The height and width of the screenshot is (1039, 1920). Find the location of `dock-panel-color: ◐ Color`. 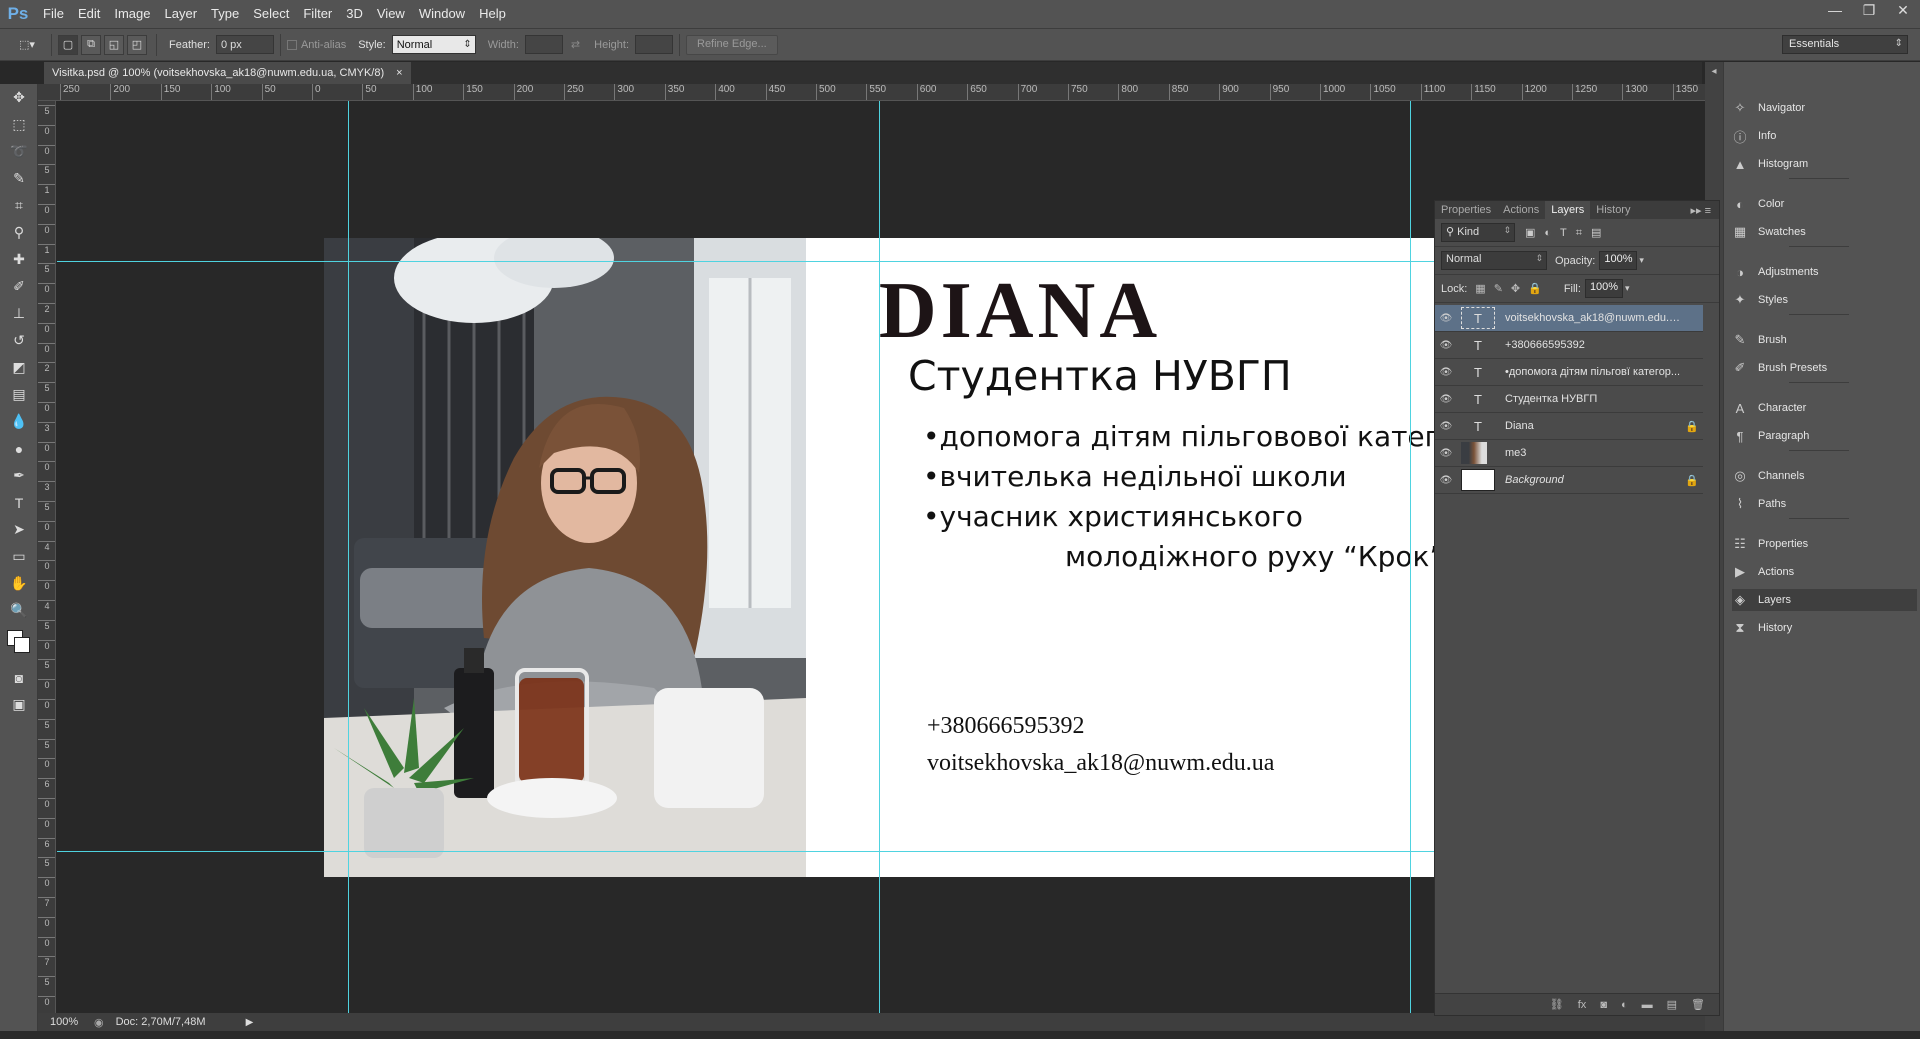

dock-panel-color: ◐ Color is located at coordinates (1824, 204).